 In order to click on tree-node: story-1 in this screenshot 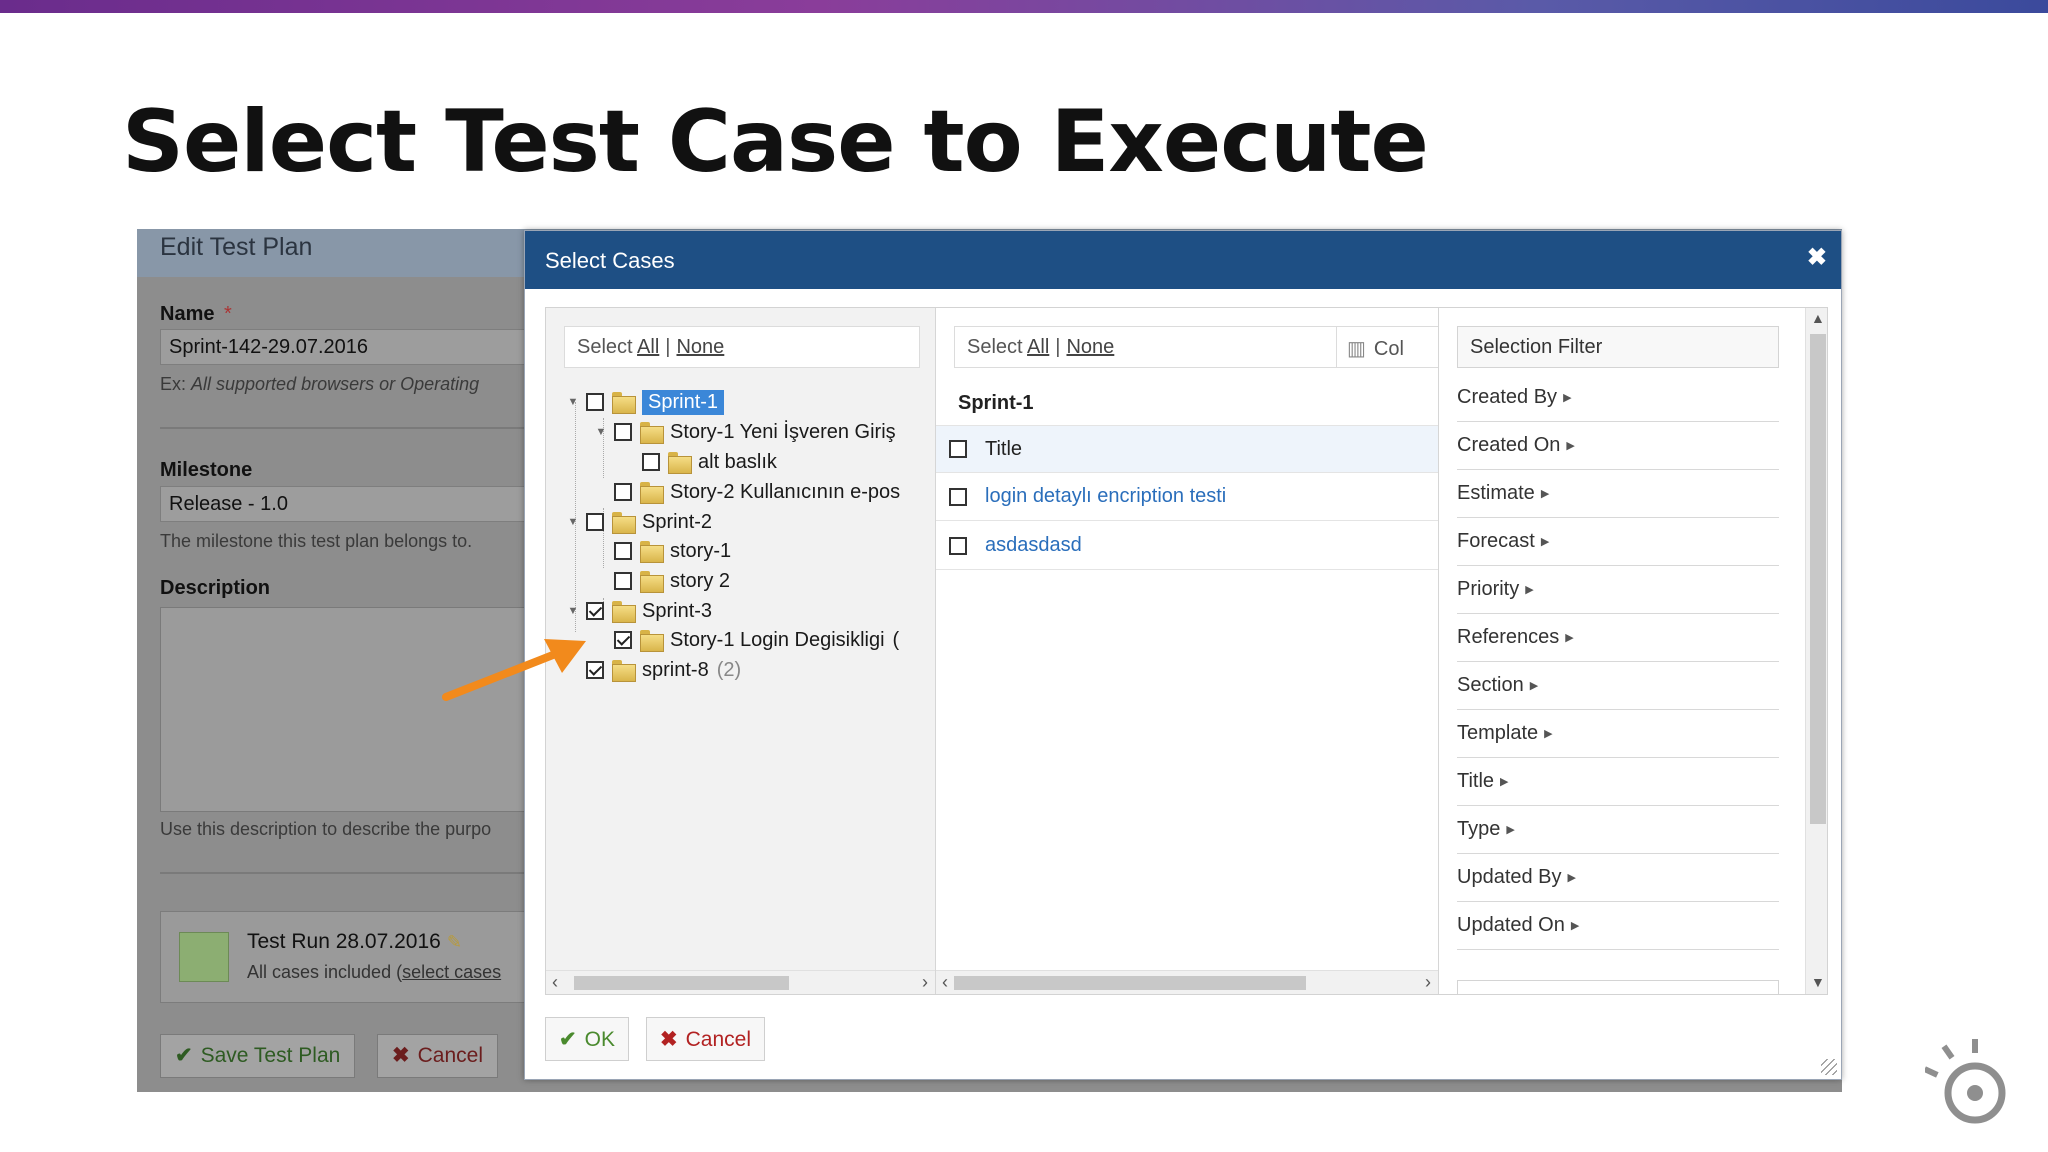, I will do `click(662, 551)`.